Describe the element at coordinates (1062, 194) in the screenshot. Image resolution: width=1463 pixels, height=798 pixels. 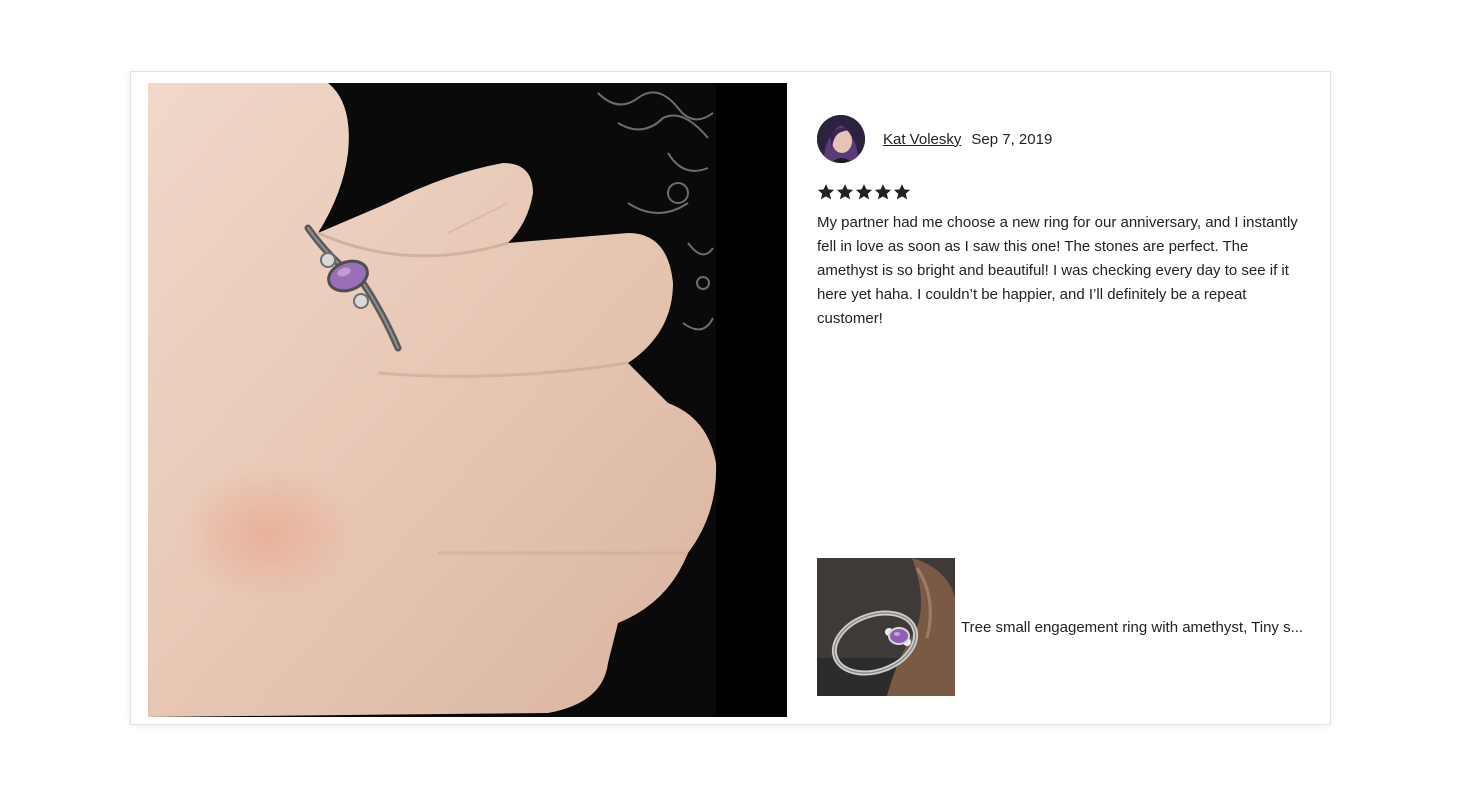
I see `star-rating` at that location.